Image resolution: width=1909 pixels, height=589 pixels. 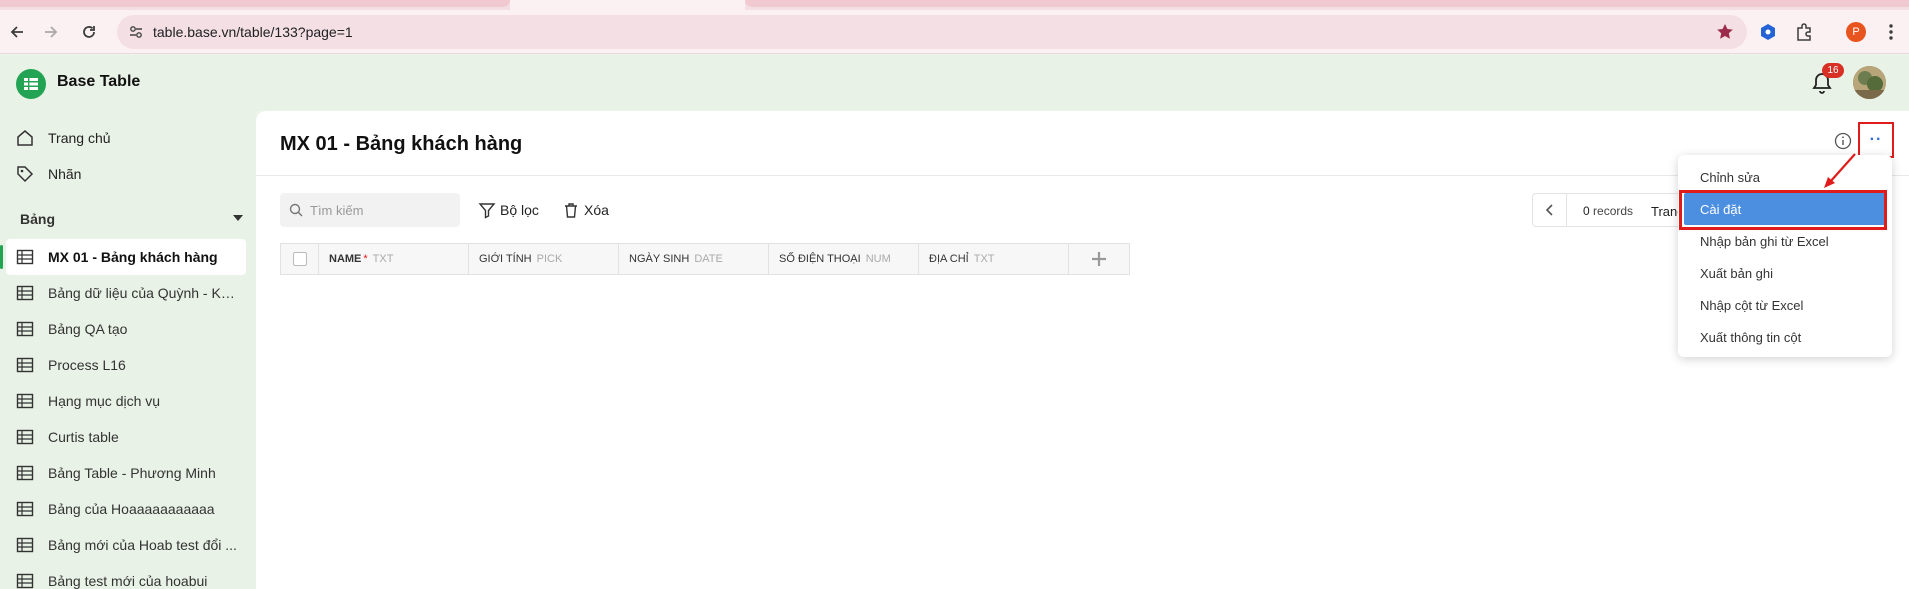 I want to click on sidebar-item-label: Nhãn, so click(x=65, y=174).